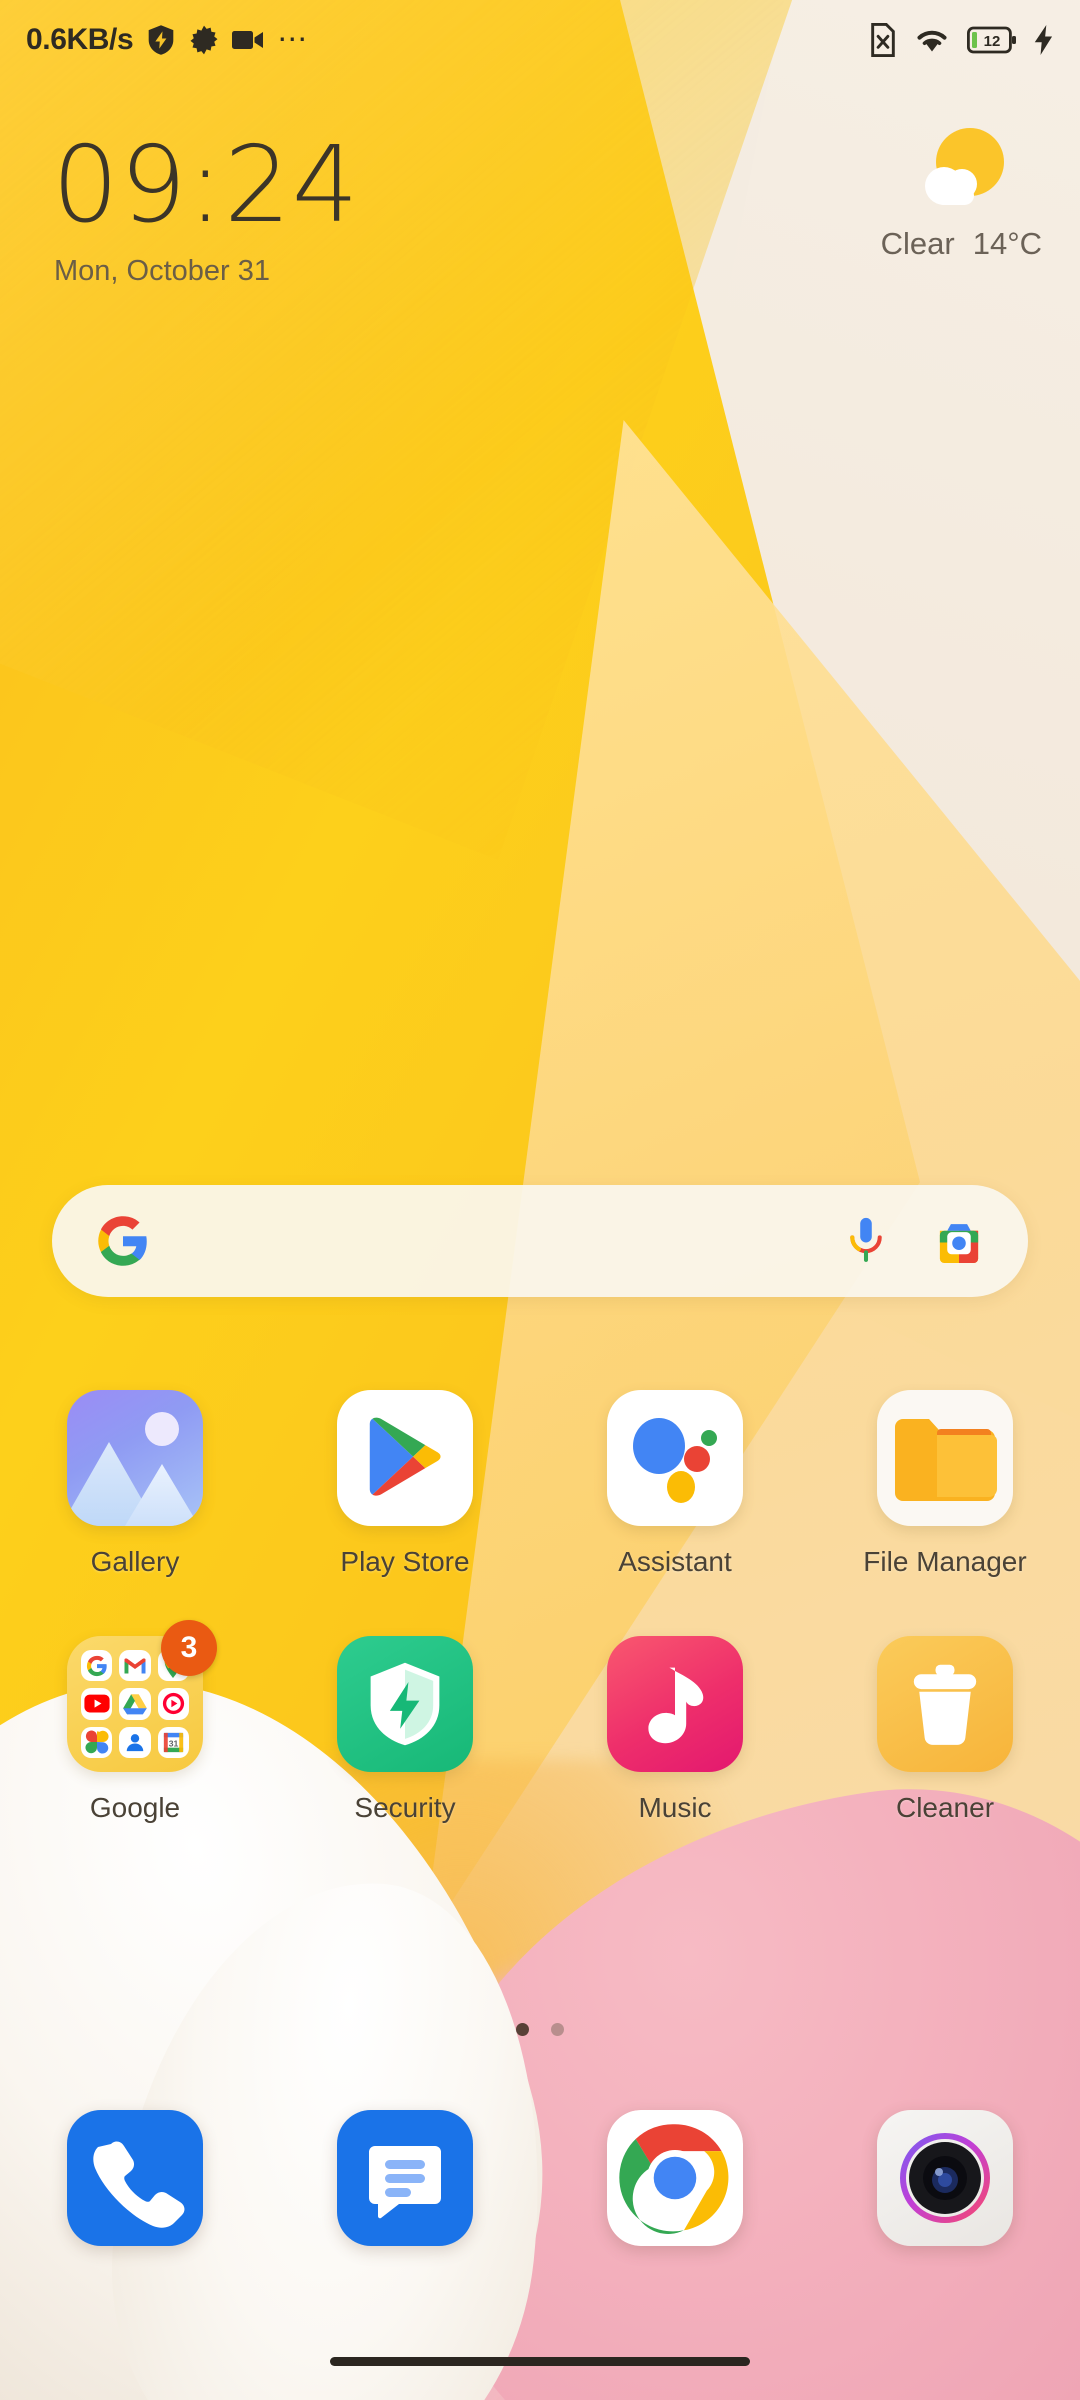 Image resolution: width=1080 pixels, height=2400 pixels. Describe the element at coordinates (135, 1704) in the screenshot. I see `google-drive-icon` at that location.